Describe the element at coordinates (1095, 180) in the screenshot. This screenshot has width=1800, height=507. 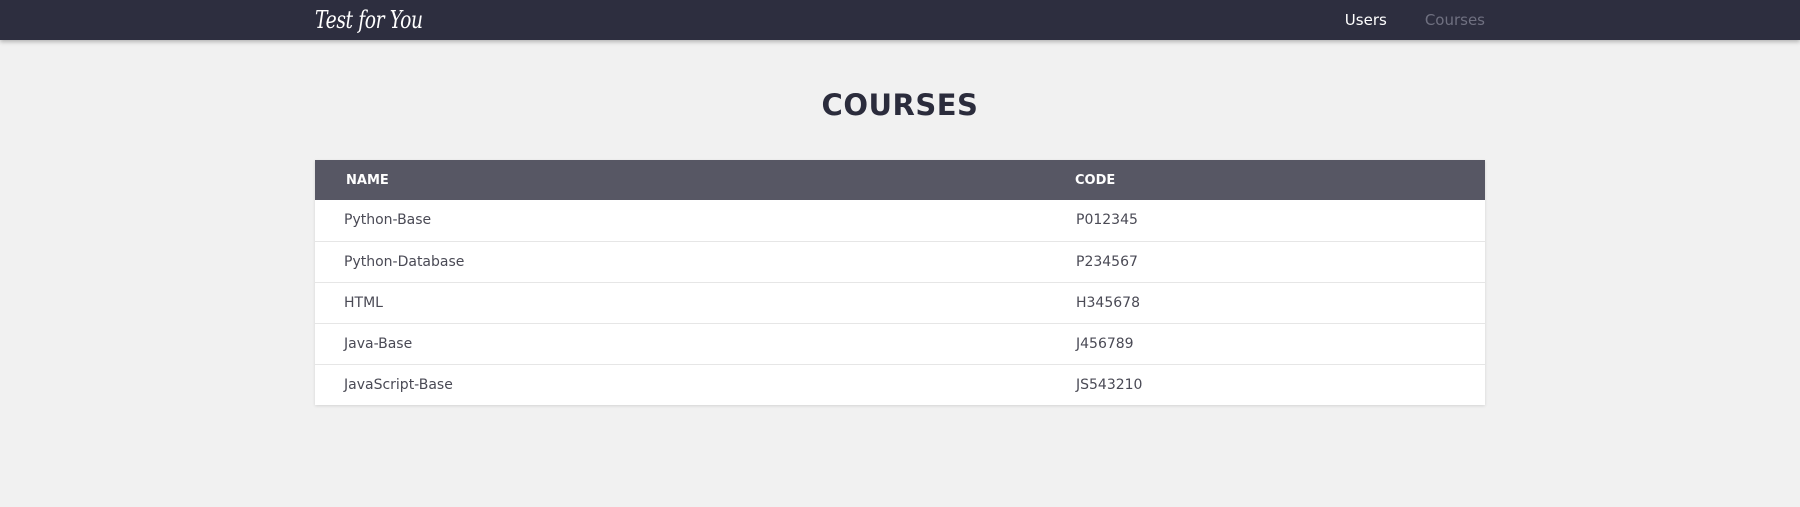
I see `column-header-code: CODE` at that location.